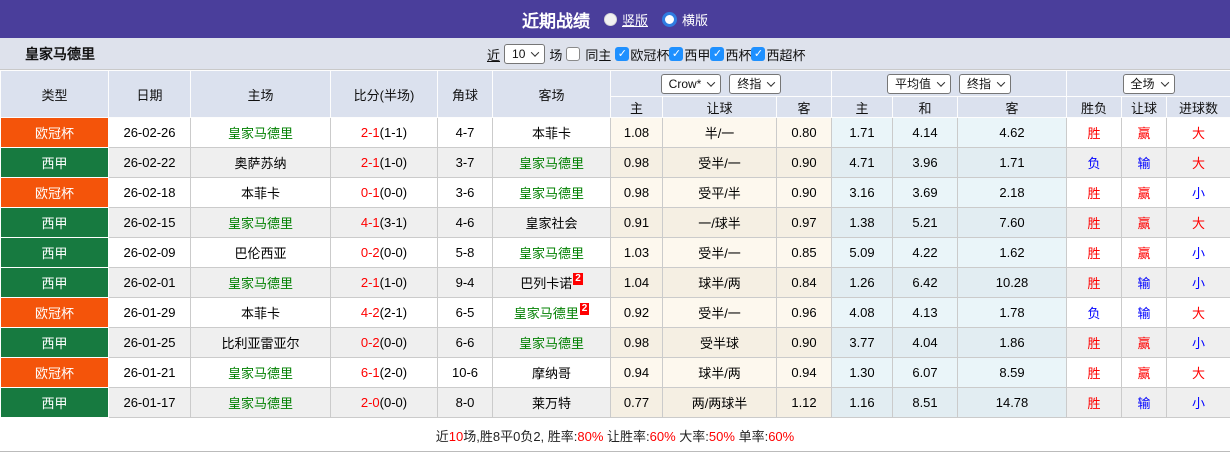 The image size is (1230, 452). What do you see at coordinates (862, 372) in the screenshot?
I see `euro-odds-home: 1.30` at bounding box center [862, 372].